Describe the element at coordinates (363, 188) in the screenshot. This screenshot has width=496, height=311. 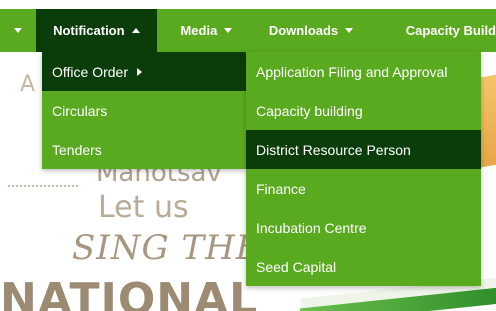
I see `submenu-item-finance: Finance` at that location.